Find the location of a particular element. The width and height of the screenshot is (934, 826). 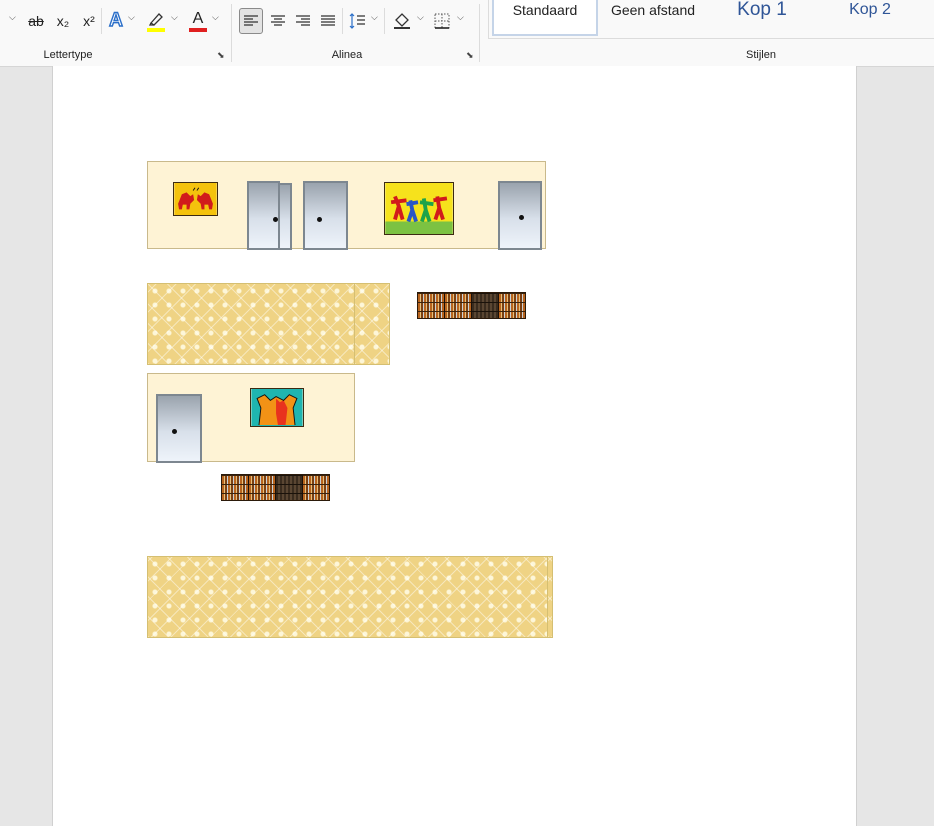

highlight-color-button is located at coordinates (156, 21).